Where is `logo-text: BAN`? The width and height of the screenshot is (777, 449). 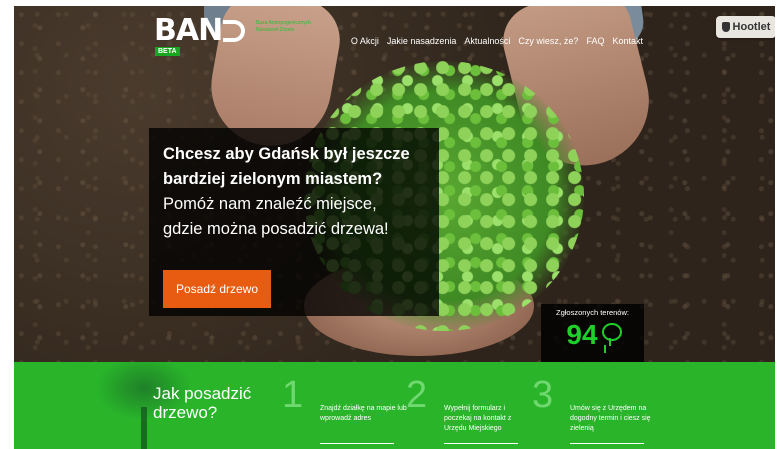 logo-text: BAN is located at coordinates (188, 30).